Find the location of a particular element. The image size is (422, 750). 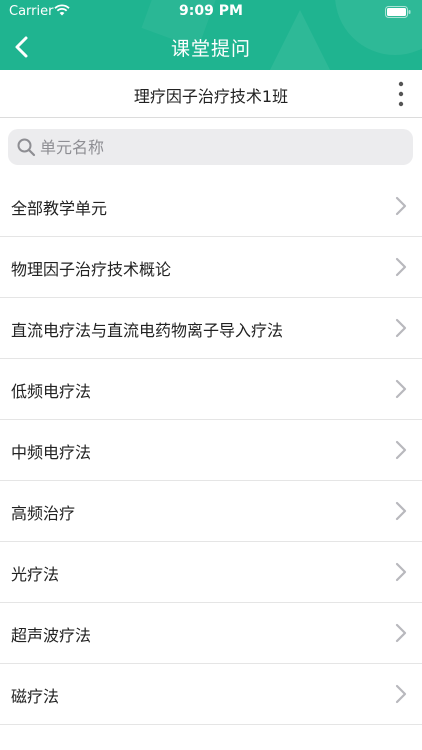

class-bar: 理疗因子治疗技术1班 is located at coordinates (211, 94).